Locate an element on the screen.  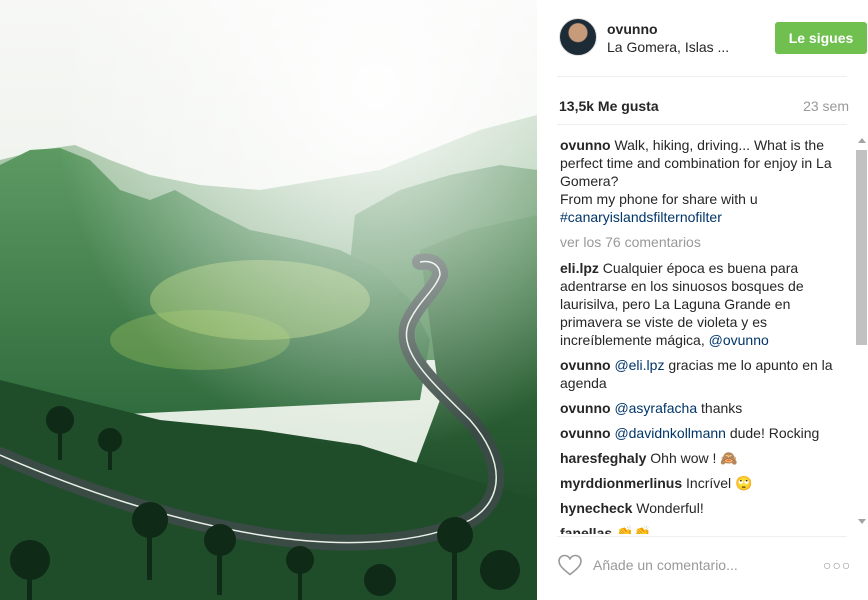
comments-scrollbar is located at coordinates (861, 331).